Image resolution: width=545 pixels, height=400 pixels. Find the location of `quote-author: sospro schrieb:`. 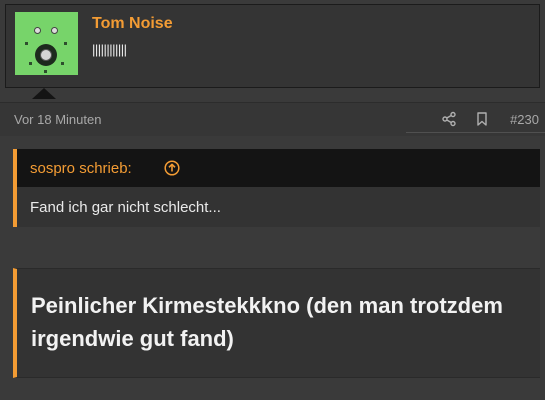

quote-author: sospro schrieb: is located at coordinates (81, 168).